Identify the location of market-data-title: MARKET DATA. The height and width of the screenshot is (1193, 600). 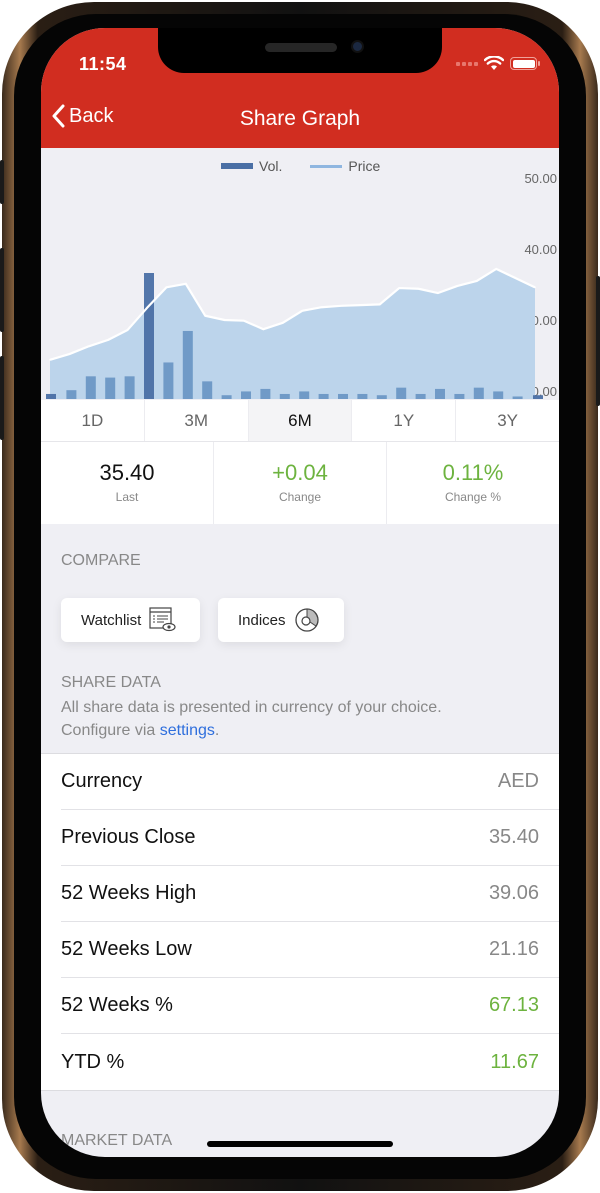
(117, 1140).